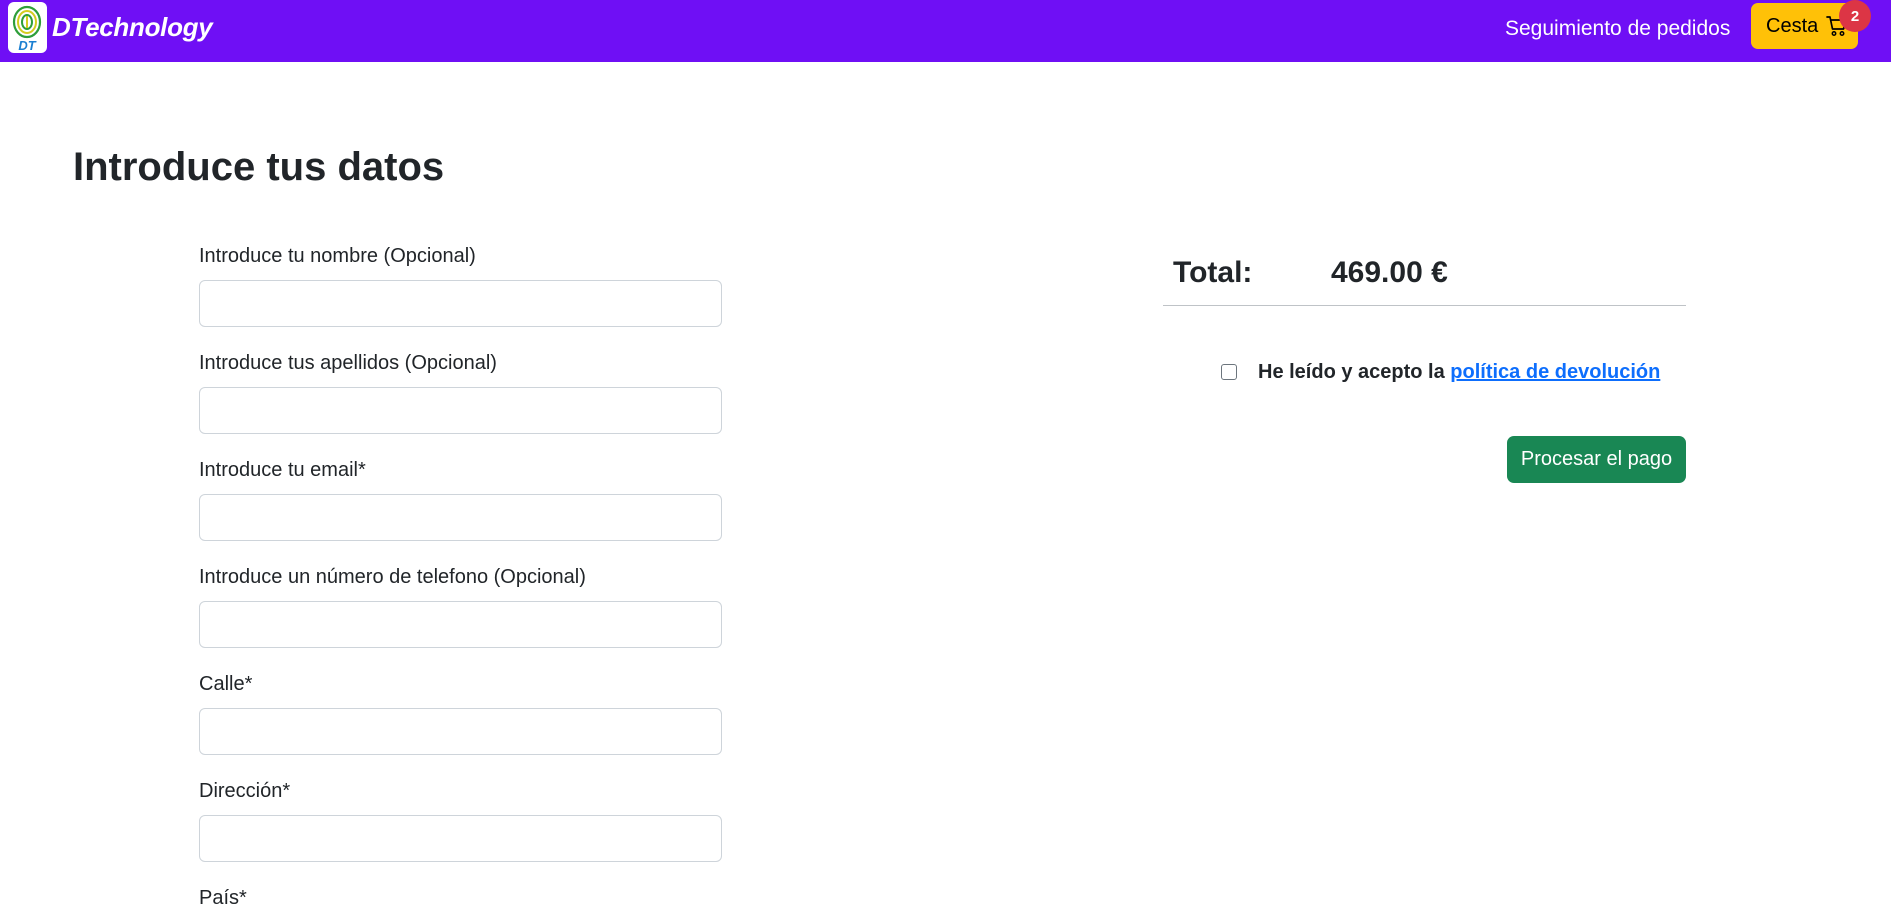 The height and width of the screenshot is (914, 1891). Describe the element at coordinates (460, 838) in the screenshot. I see `address-input` at that location.